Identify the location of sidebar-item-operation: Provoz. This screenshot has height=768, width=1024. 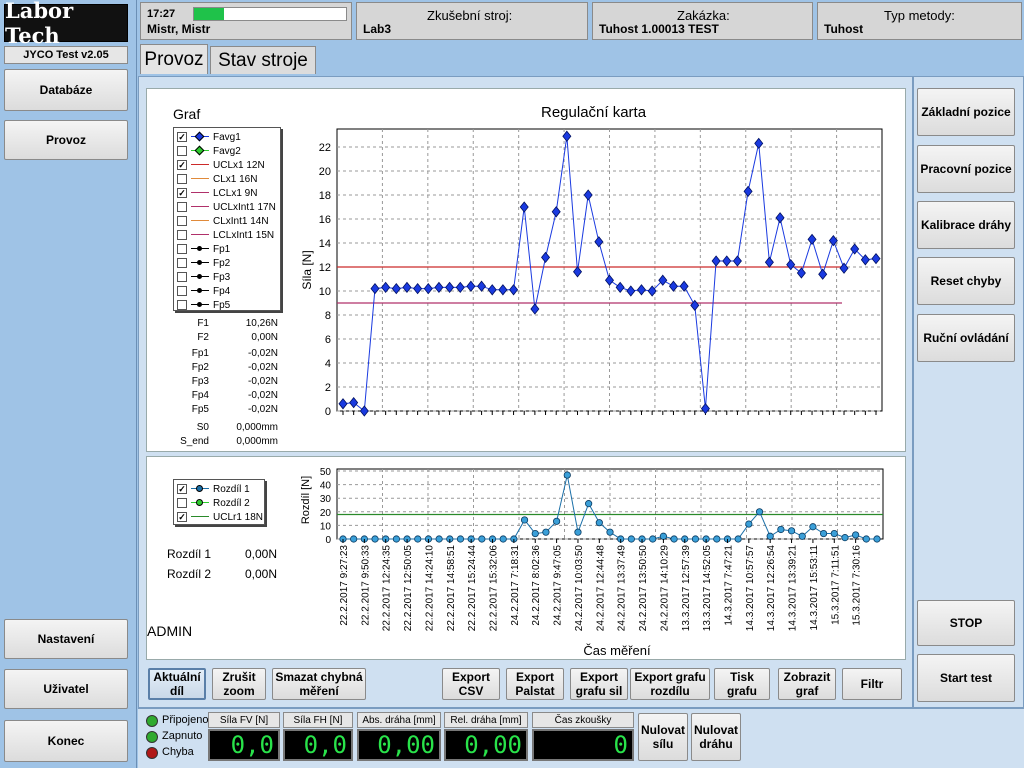
(66, 140).